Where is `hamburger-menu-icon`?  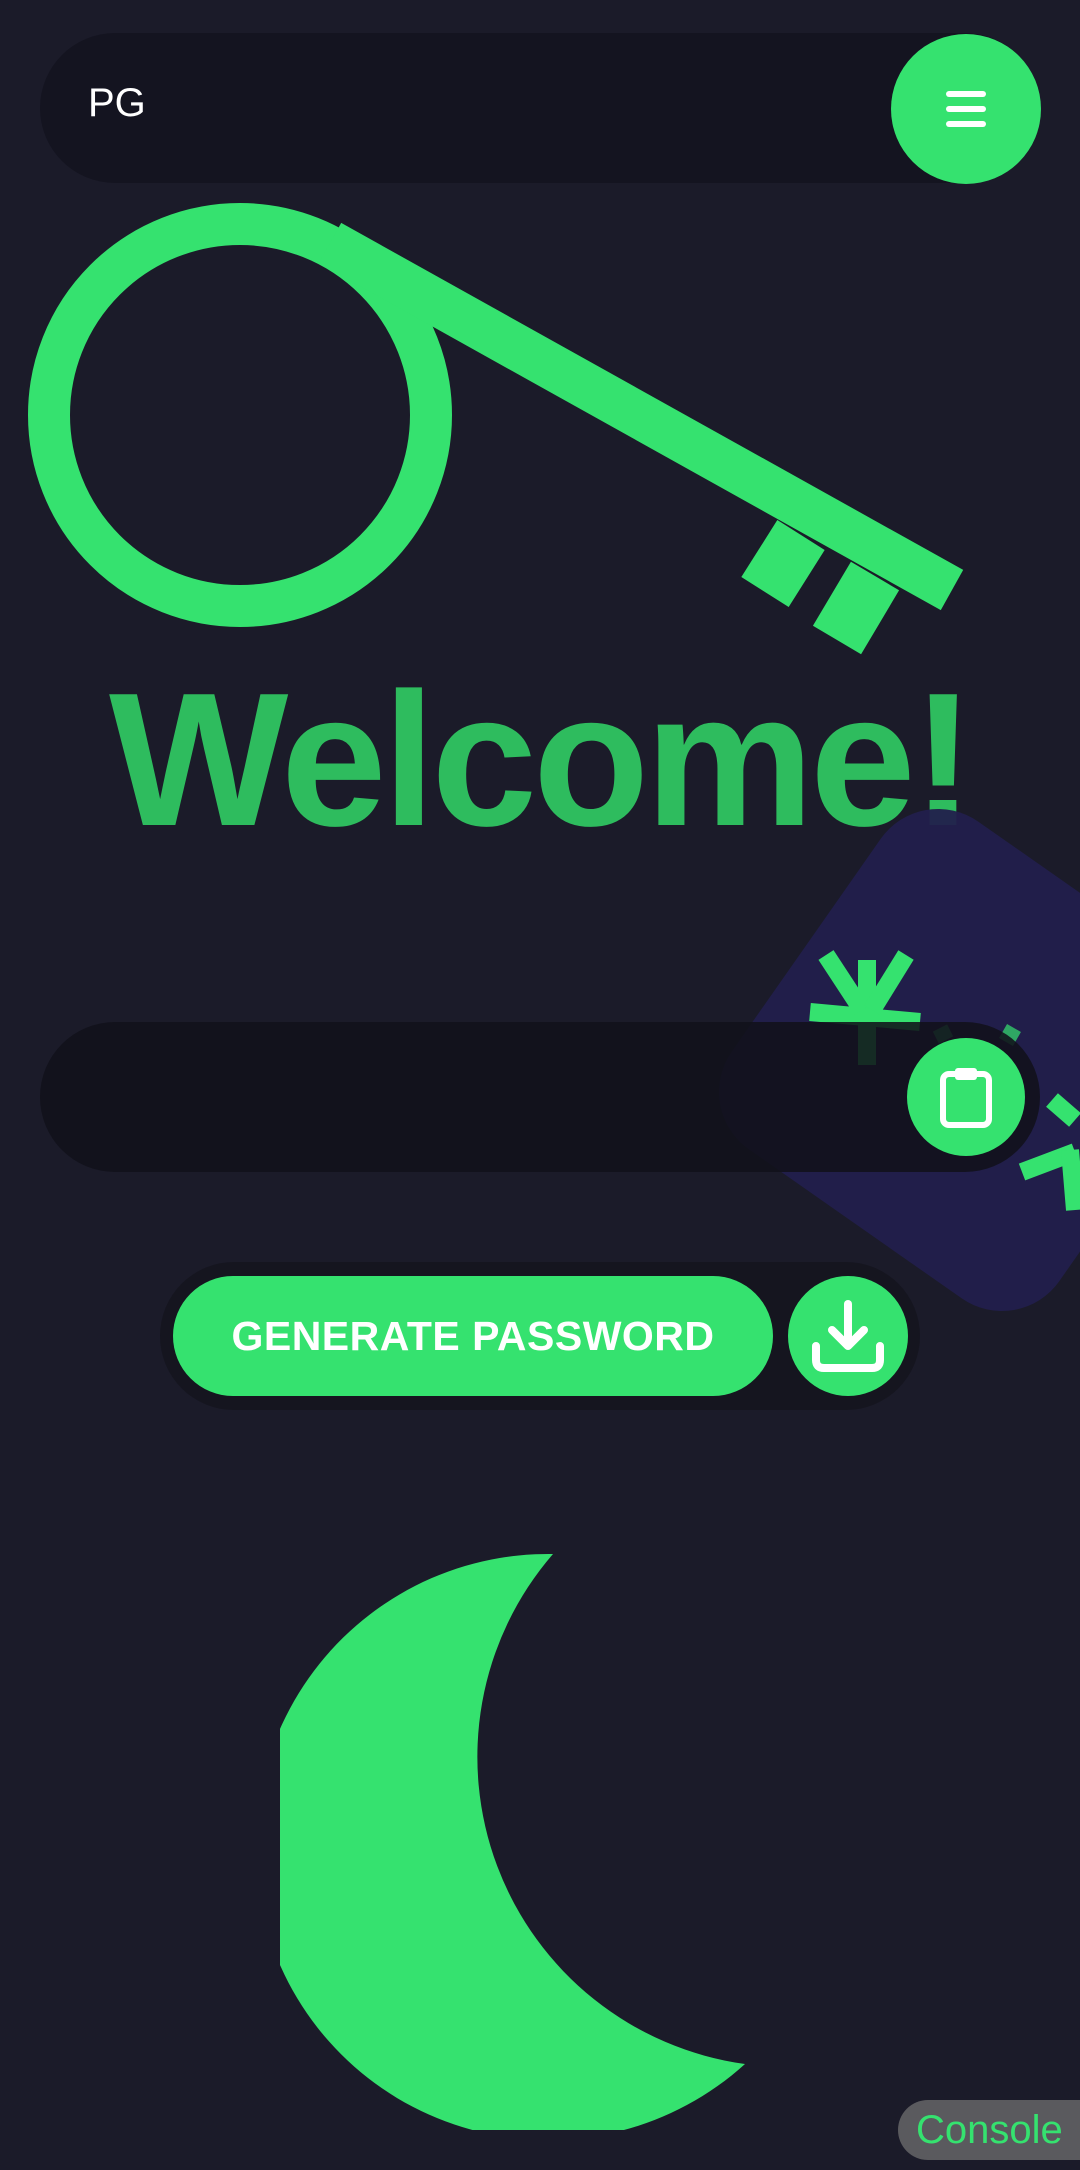 hamburger-menu-icon is located at coordinates (966, 109).